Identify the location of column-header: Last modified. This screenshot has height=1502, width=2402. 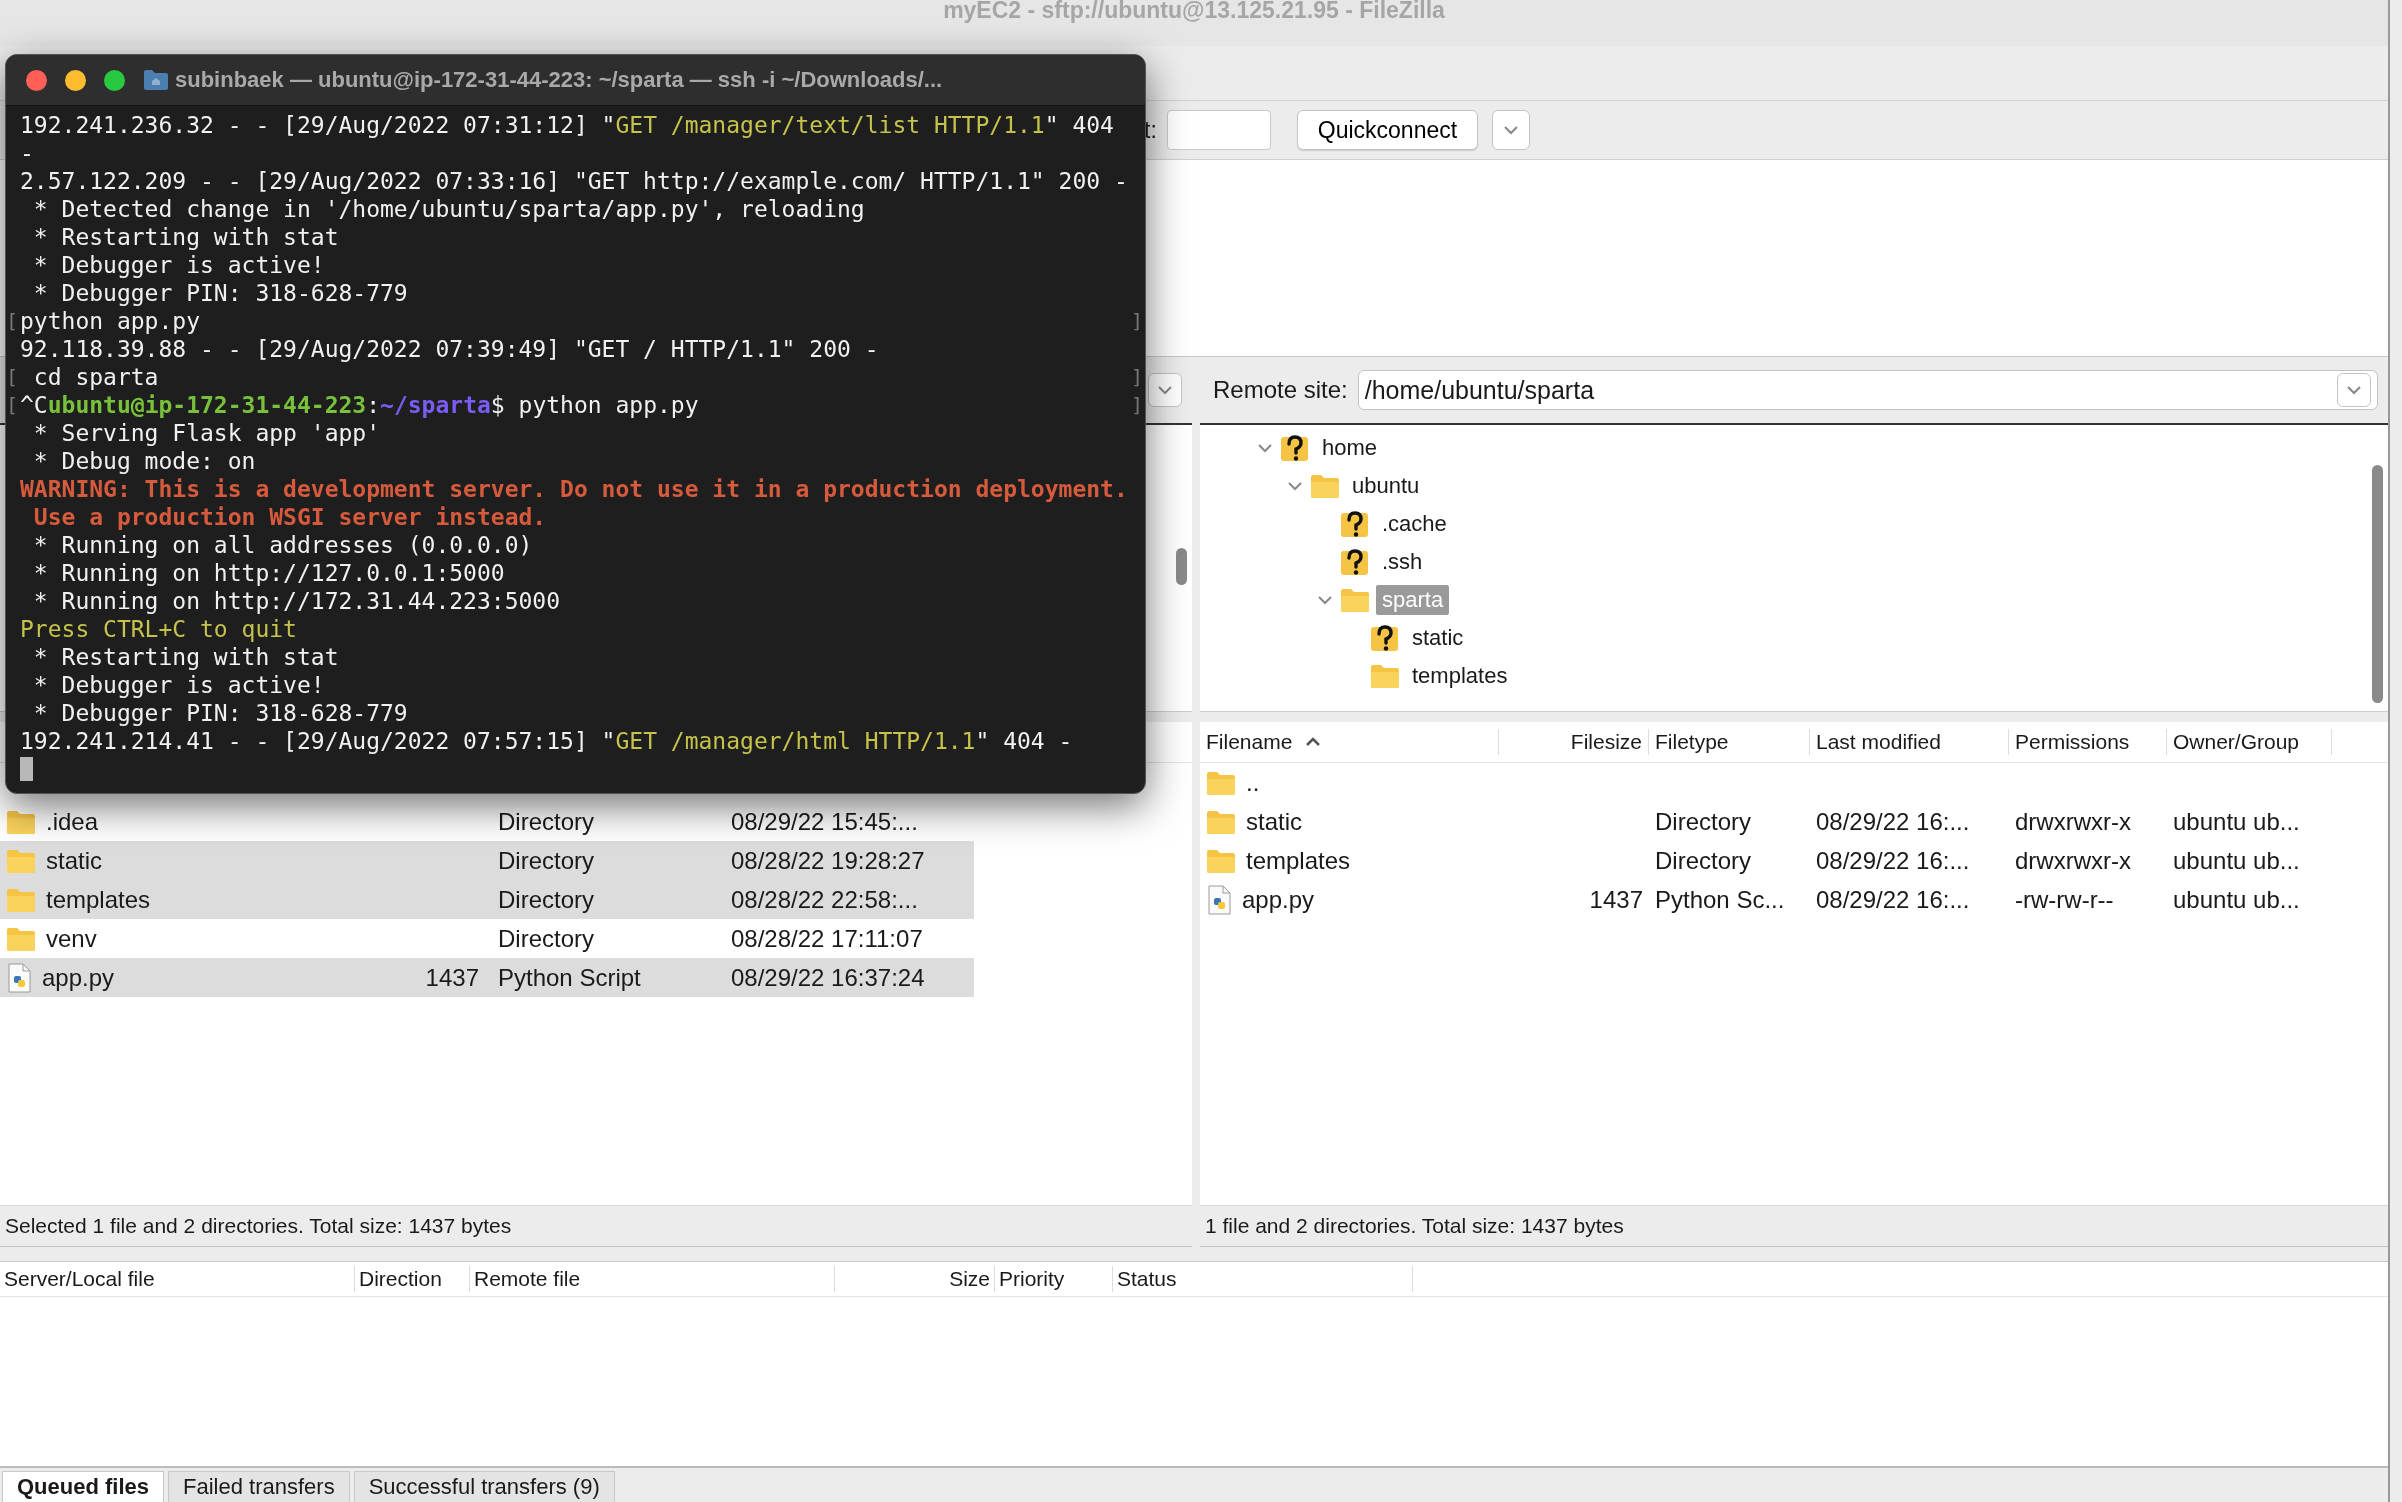
(1878, 742).